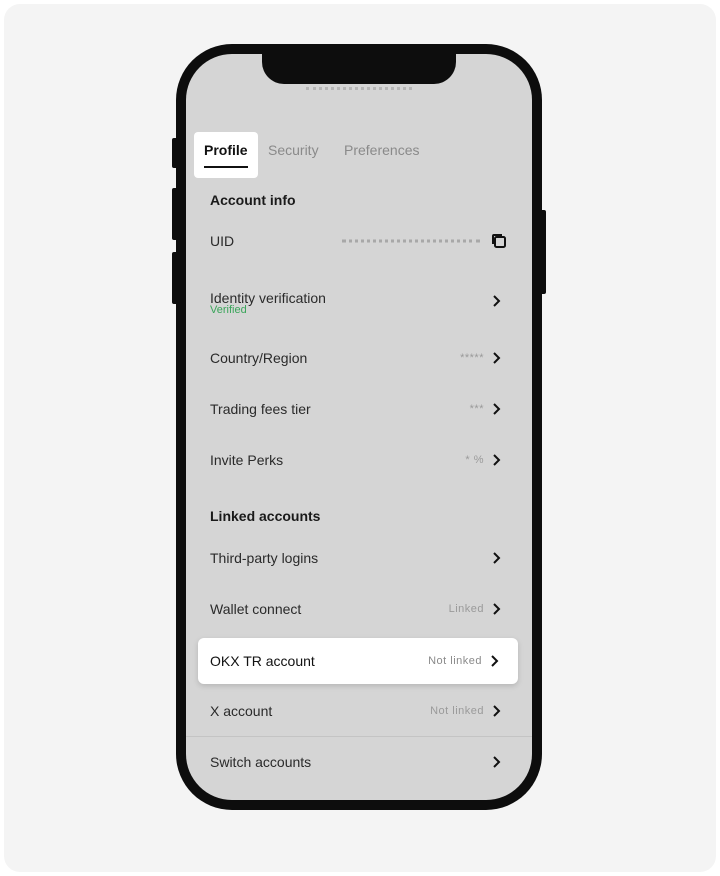  Describe the element at coordinates (259, 358) in the screenshot. I see `country-region-label: Country/Region` at that location.